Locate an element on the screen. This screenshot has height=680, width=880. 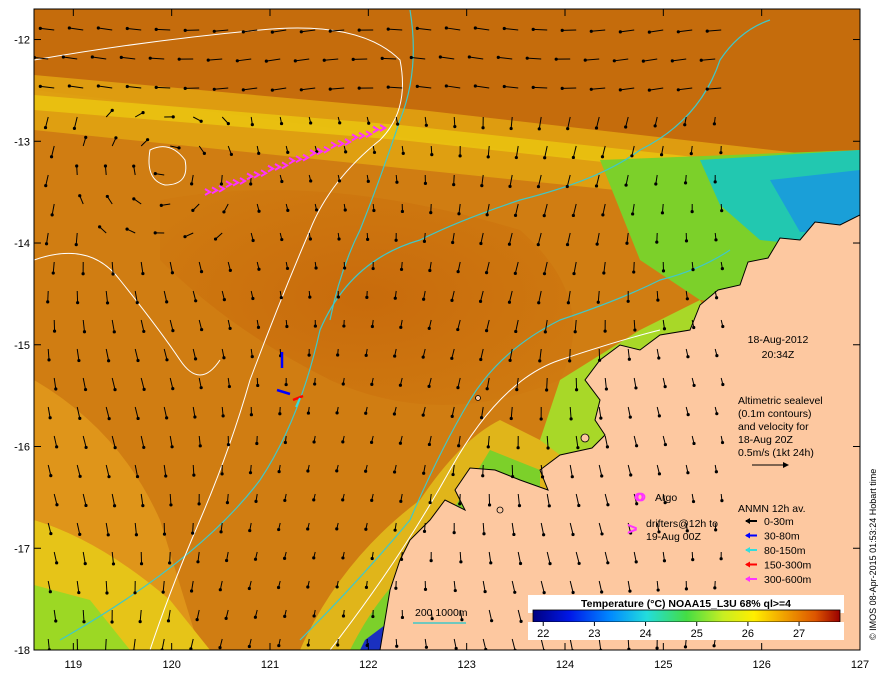
anmn-legend-label: 30-80m is located at coordinates (782, 537).